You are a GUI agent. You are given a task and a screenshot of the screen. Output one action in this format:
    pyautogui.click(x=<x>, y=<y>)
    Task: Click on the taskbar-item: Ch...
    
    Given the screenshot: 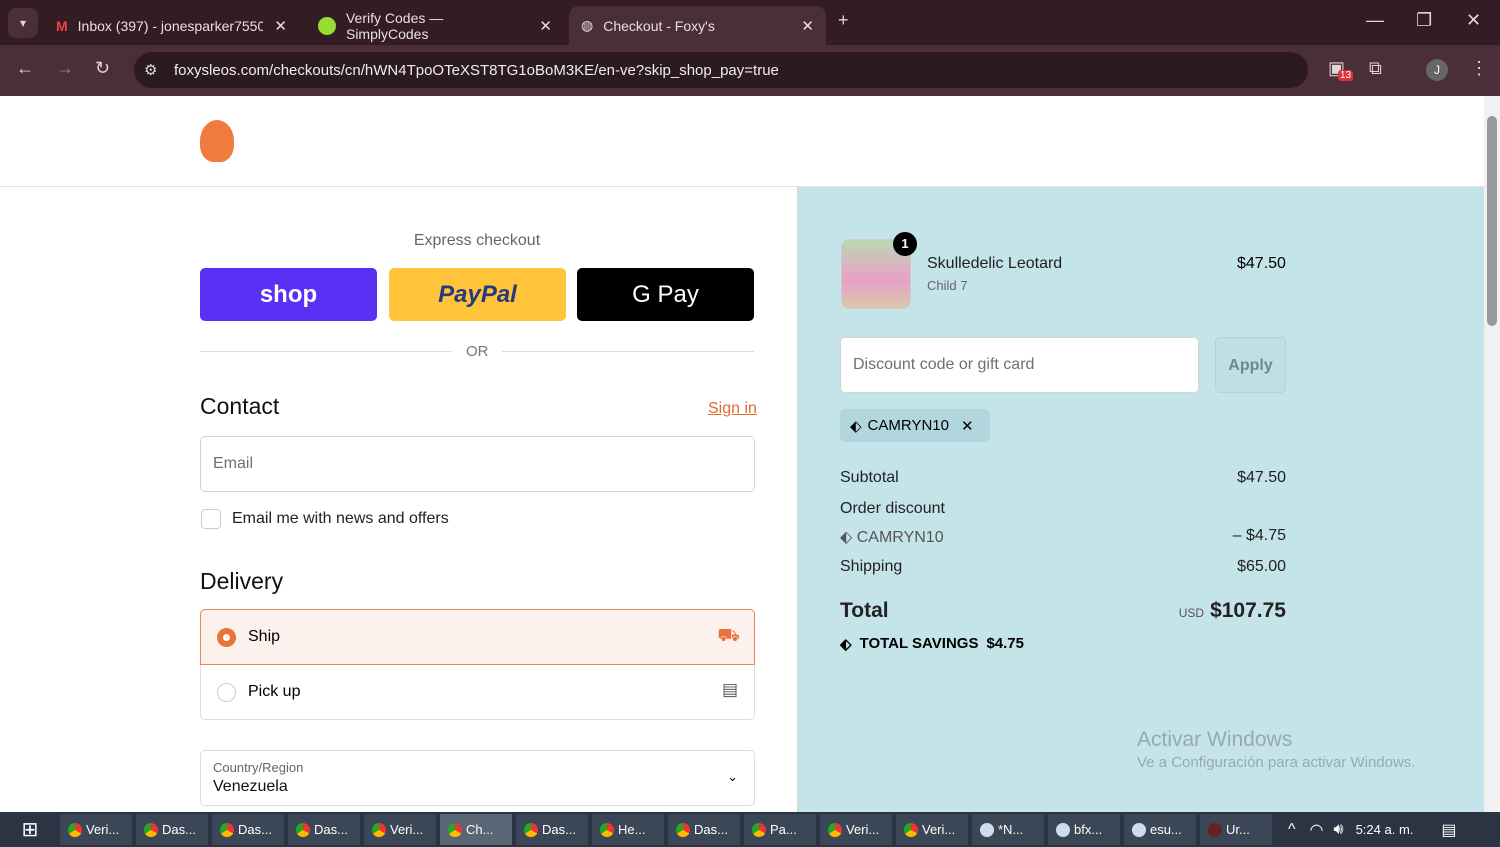 What is the action you would take?
    pyautogui.click(x=476, y=829)
    